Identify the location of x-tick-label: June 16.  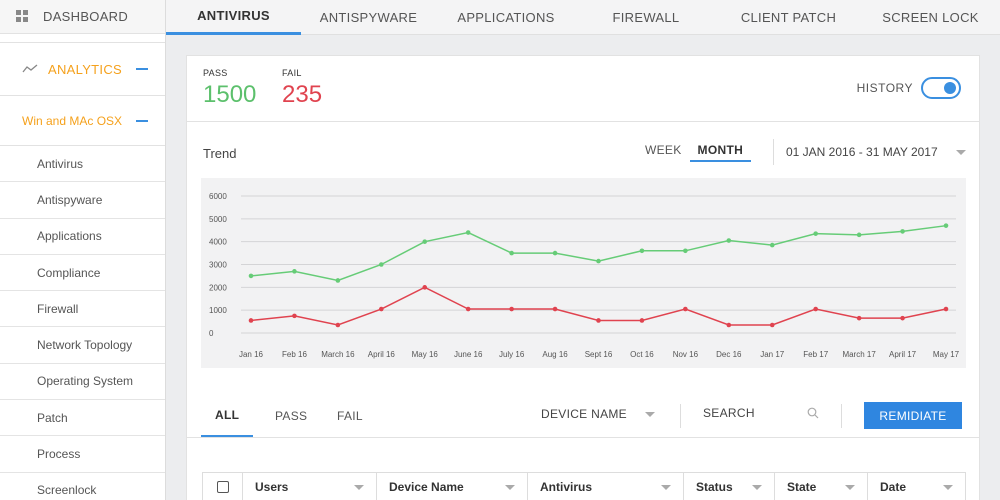
(468, 354).